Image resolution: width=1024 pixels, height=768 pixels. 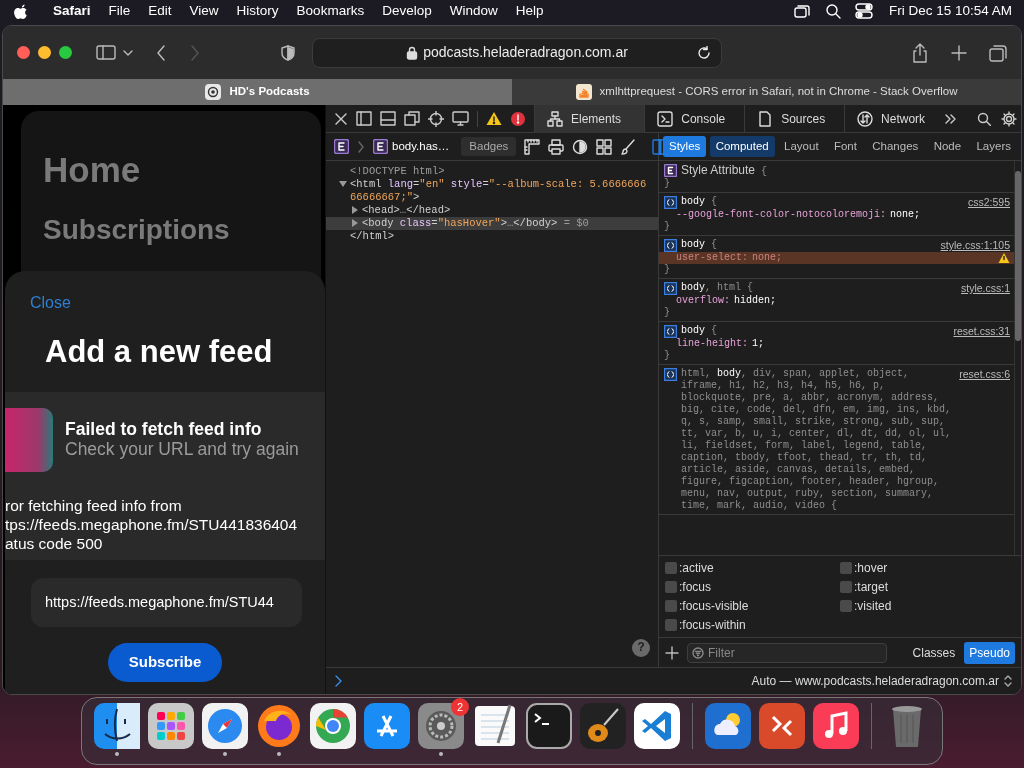 What do you see at coordinates (873, 606) in the screenshot?
I see `checkbox-label: :visited` at bounding box center [873, 606].